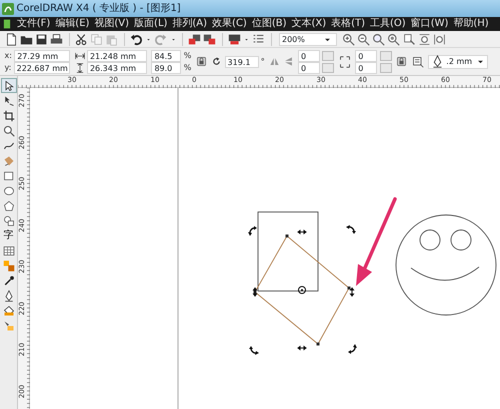  Describe the element at coordinates (8, 206) in the screenshot. I see `polygon-icon` at that location.